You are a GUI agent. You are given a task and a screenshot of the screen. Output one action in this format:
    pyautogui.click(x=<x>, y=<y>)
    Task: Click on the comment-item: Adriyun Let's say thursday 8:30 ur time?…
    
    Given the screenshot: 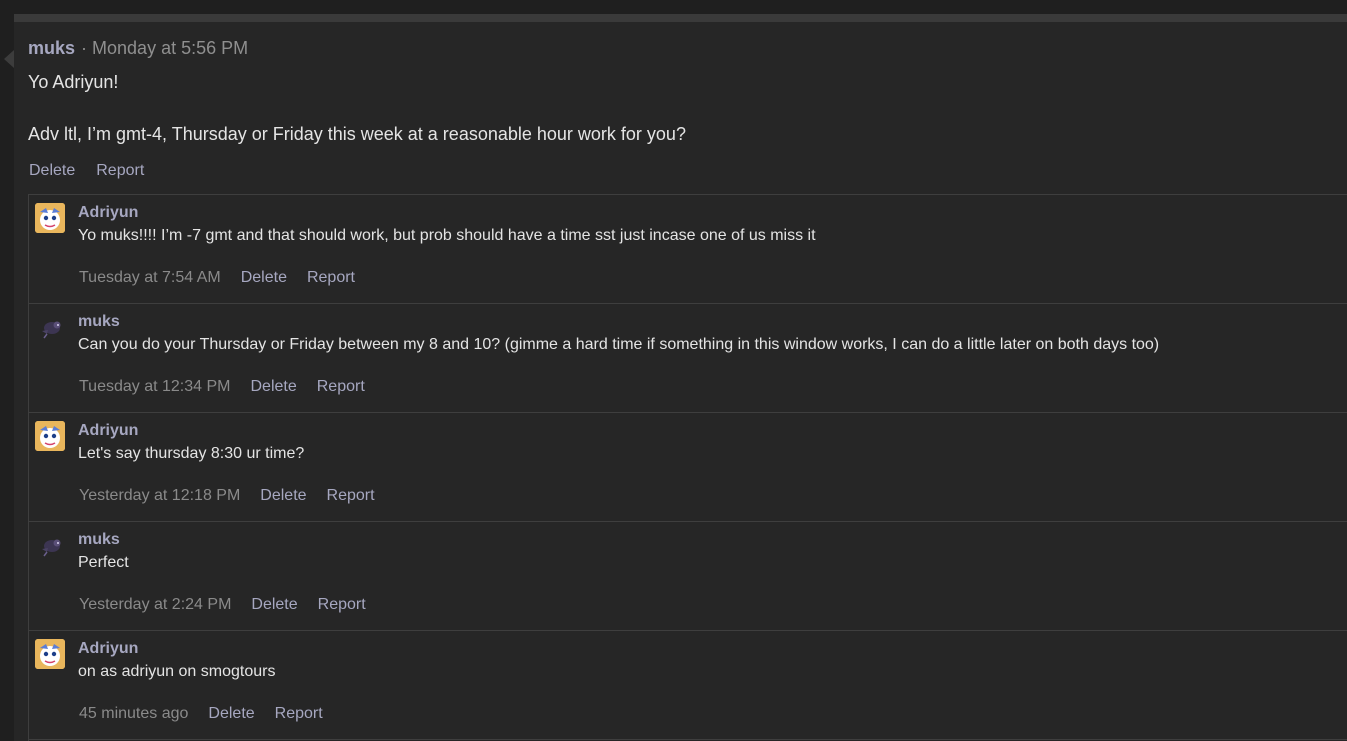 What is the action you would take?
    pyautogui.click(x=688, y=467)
    